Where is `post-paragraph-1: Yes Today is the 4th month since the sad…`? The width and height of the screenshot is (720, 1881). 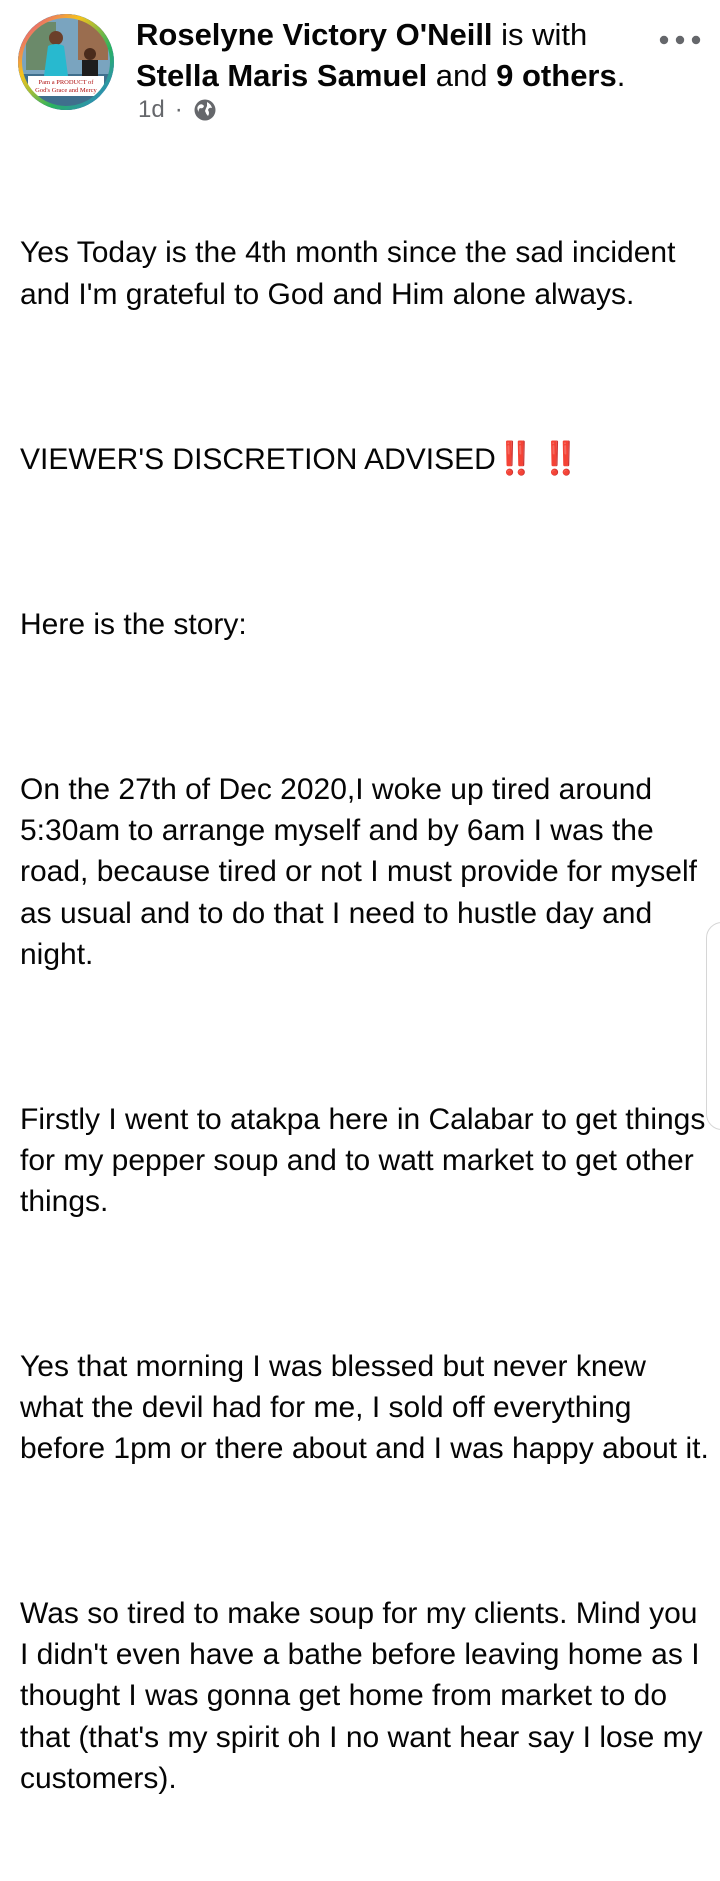 post-paragraph-1: Yes Today is the 4th month since the sad… is located at coordinates (352, 273).